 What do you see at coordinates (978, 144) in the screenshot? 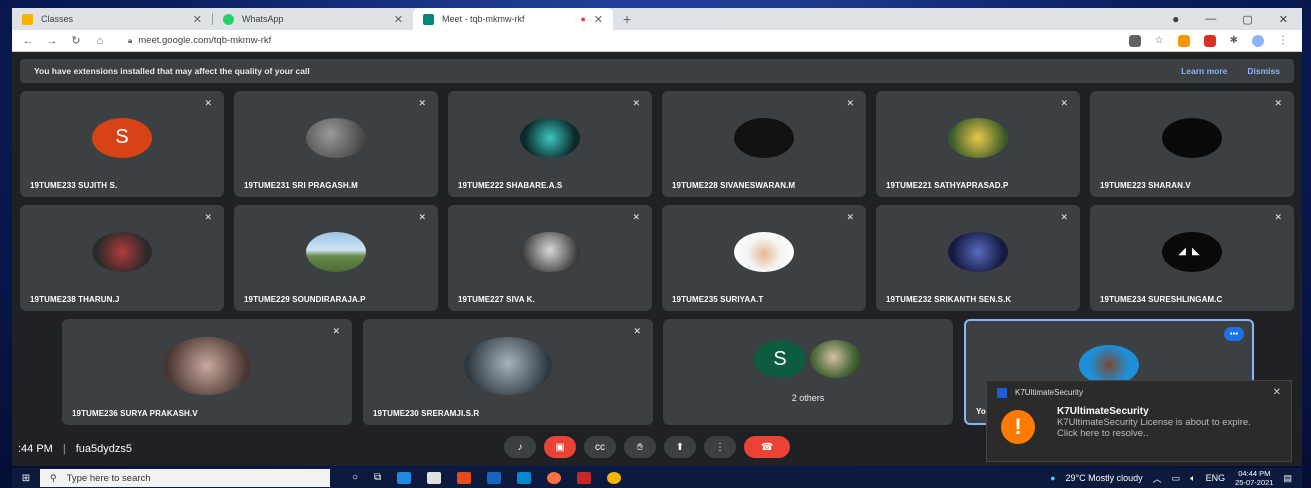
I see `participant-tile: ✕ 19TUME221 SATHYAPRASAD.P` at bounding box center [978, 144].